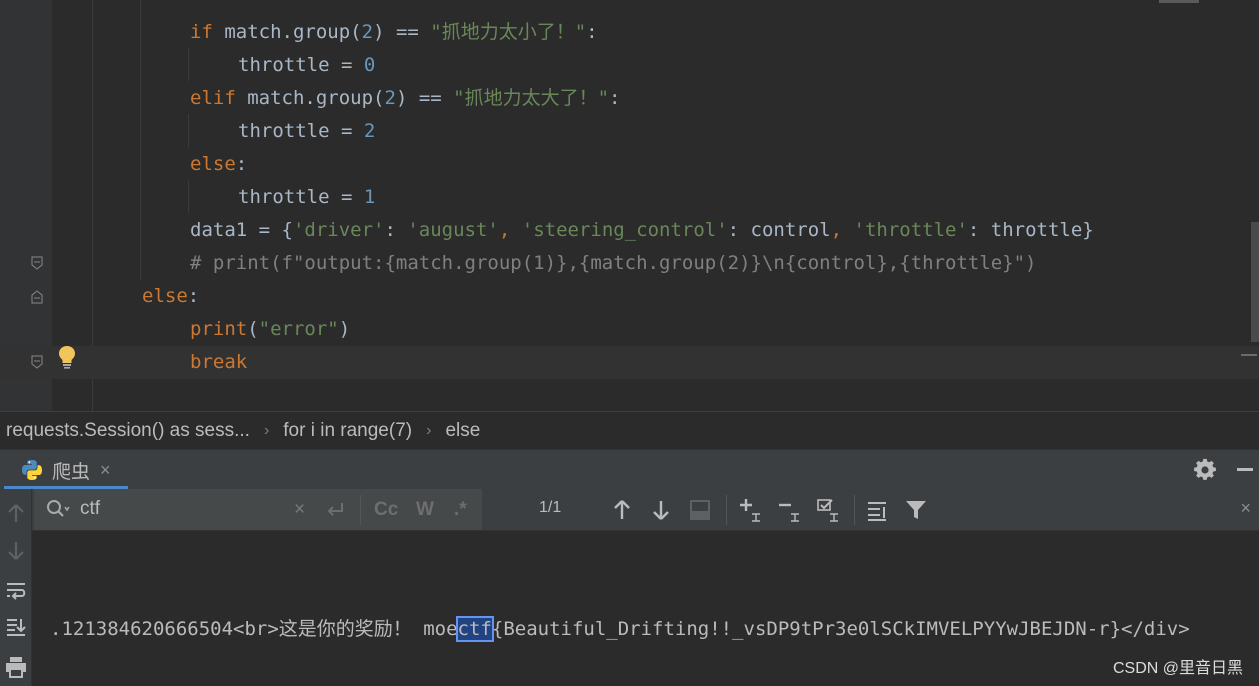 This screenshot has width=1259, height=686. What do you see at coordinates (213, 98) in the screenshot?
I see `code-token: elif` at bounding box center [213, 98].